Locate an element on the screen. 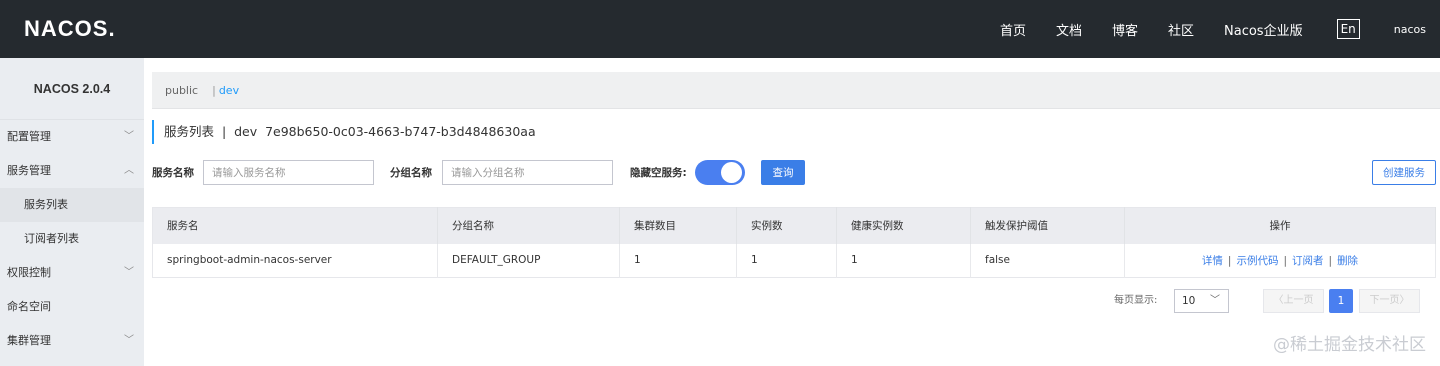  next-page-label: 下一页 is located at coordinates (1384, 300).